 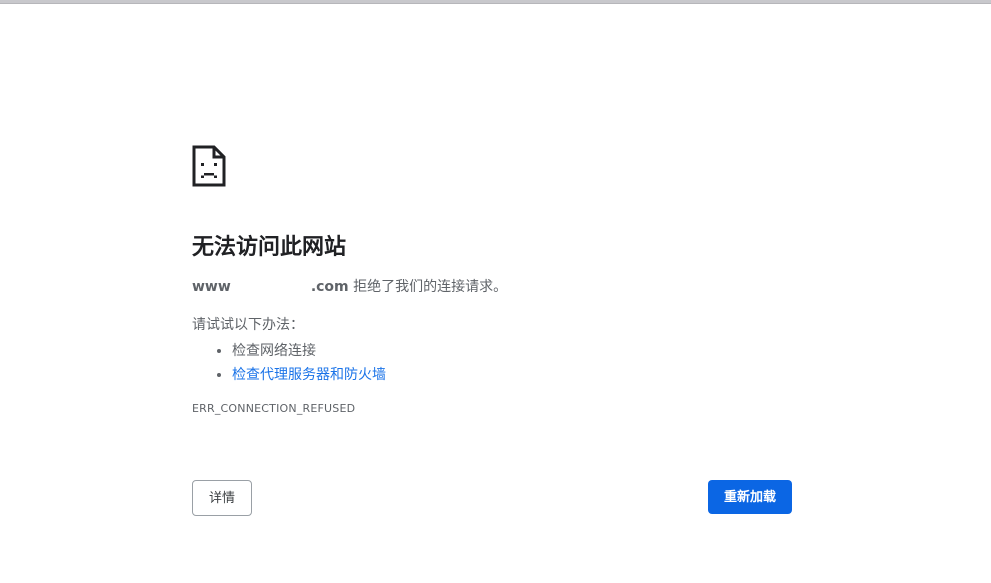 What do you see at coordinates (209, 166) in the screenshot?
I see `sad-page-icon` at bounding box center [209, 166].